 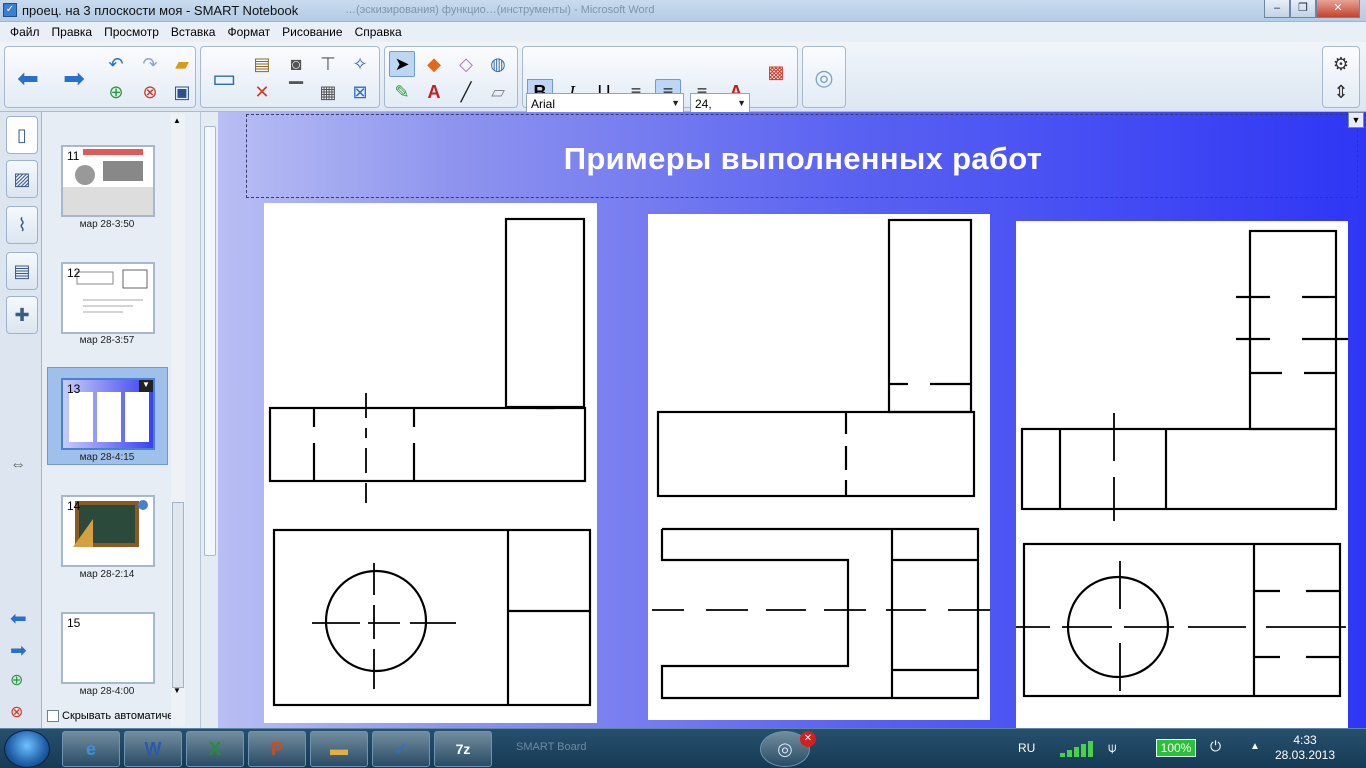 What do you see at coordinates (1338, 9) in the screenshot?
I see `close-button: ✕` at bounding box center [1338, 9].